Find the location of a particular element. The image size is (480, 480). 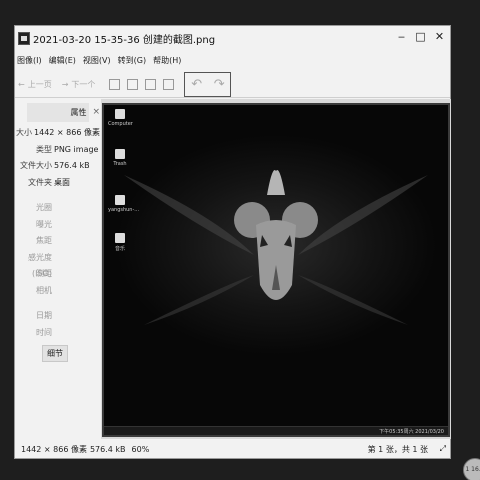

status-page-count: 第 1 张，共 1 张 is located at coordinates (397, 449).